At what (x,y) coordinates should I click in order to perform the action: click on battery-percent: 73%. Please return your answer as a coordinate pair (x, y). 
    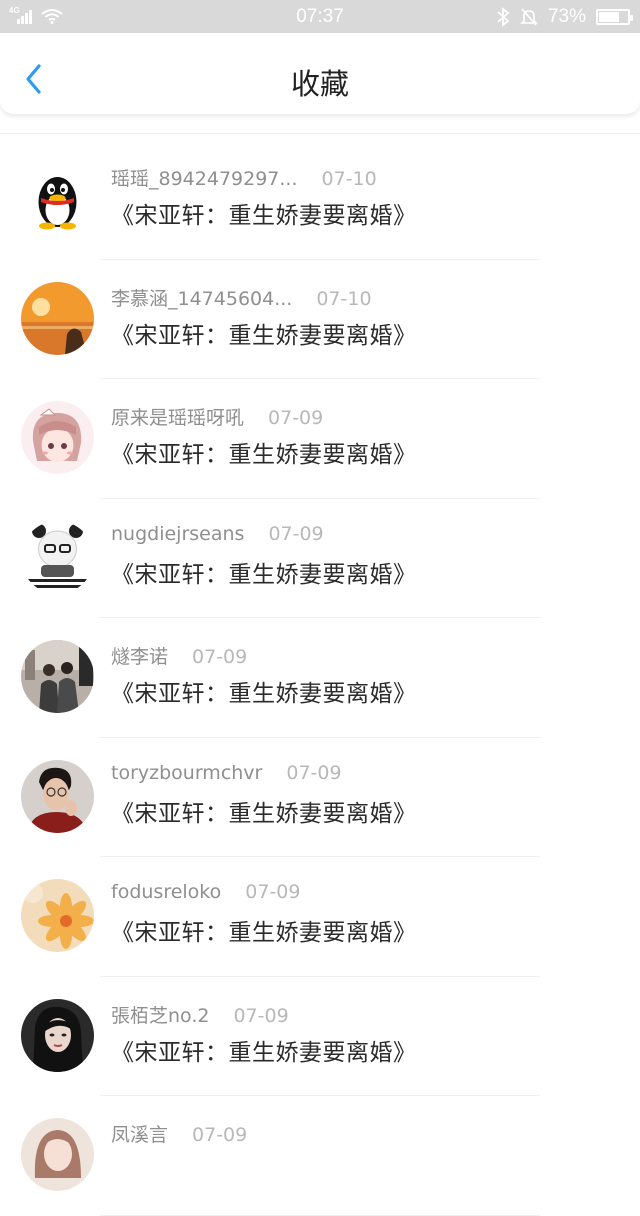
    Looking at the image, I should click on (566, 16).